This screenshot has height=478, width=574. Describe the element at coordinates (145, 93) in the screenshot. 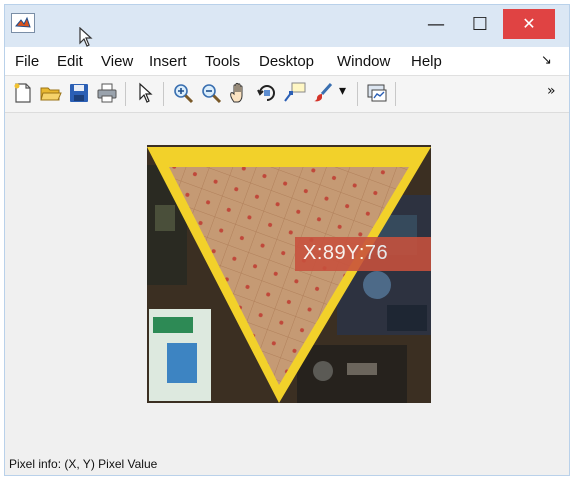

I see `pointer-icon` at that location.